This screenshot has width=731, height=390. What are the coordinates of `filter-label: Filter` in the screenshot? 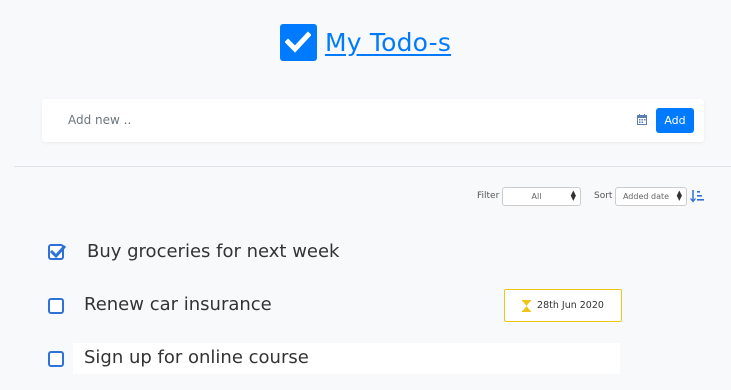 It's located at (488, 196).